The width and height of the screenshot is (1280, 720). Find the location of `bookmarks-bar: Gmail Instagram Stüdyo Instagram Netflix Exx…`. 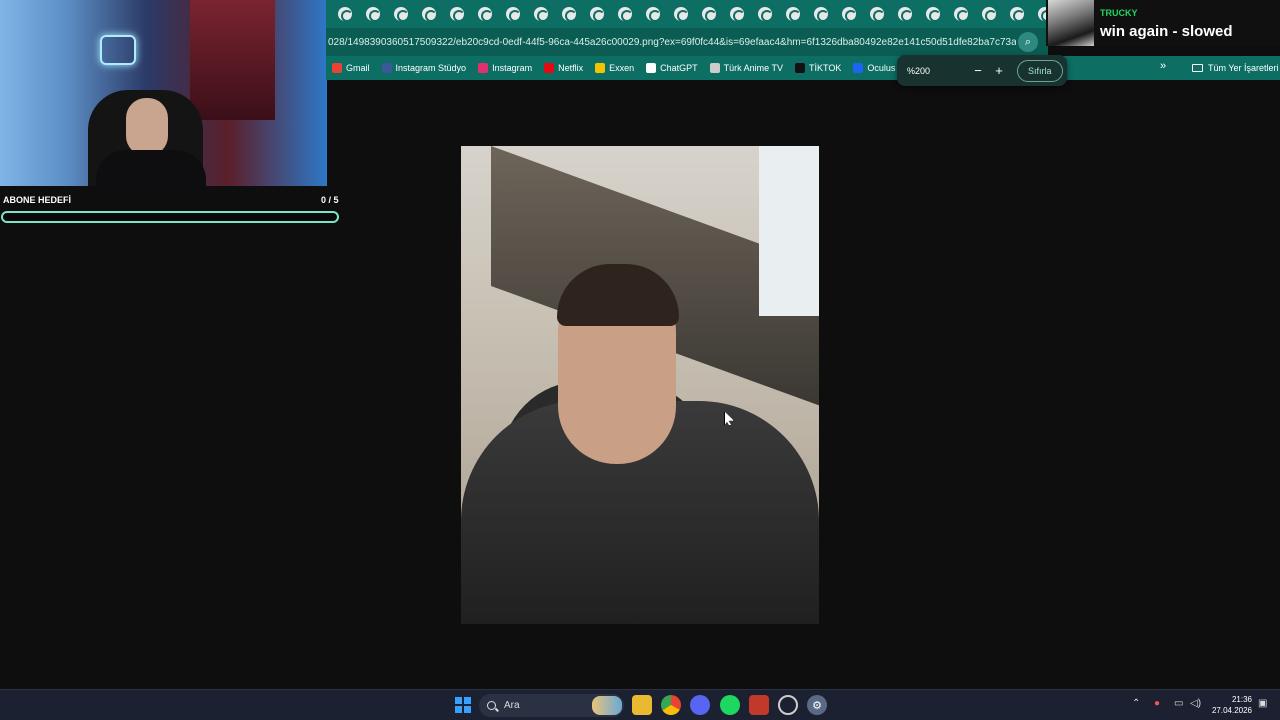

bookmarks-bar: Gmail Instagram Stüdyo Instagram Netflix Exx… is located at coordinates (803, 68).